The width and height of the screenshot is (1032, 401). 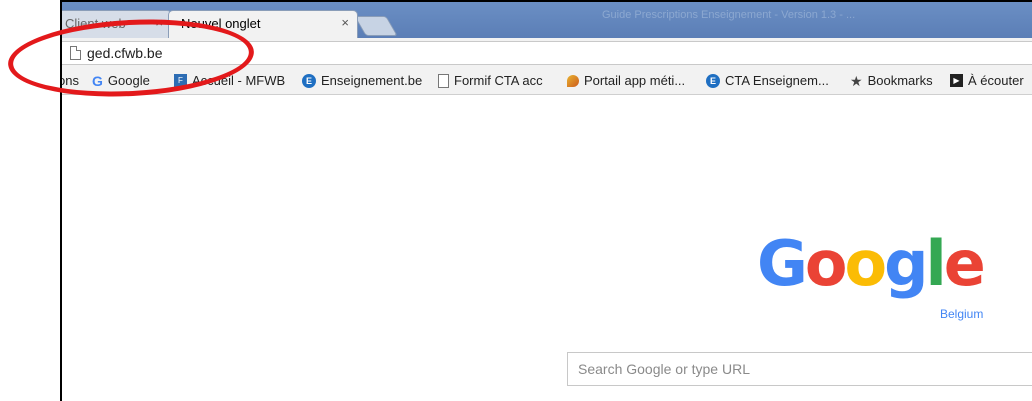 I want to click on search-box, so click(x=799, y=369).